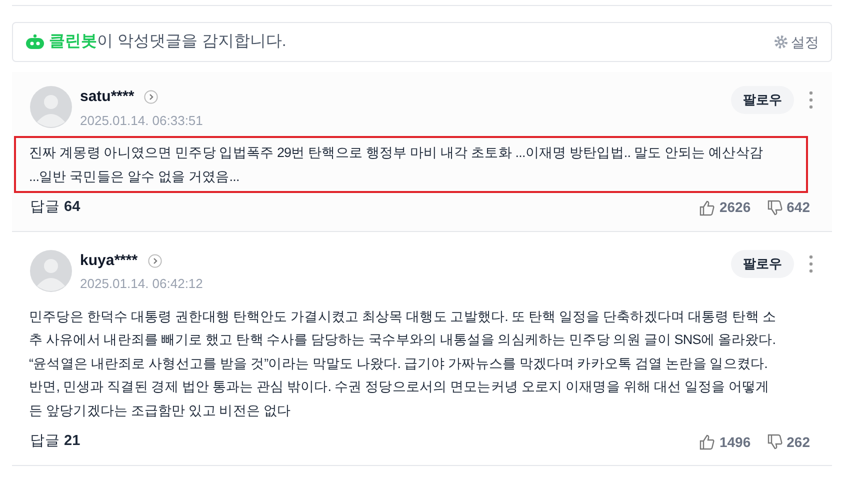 Image resolution: width=860 pixels, height=477 pixels. I want to click on like-button: 1496, so click(725, 442).